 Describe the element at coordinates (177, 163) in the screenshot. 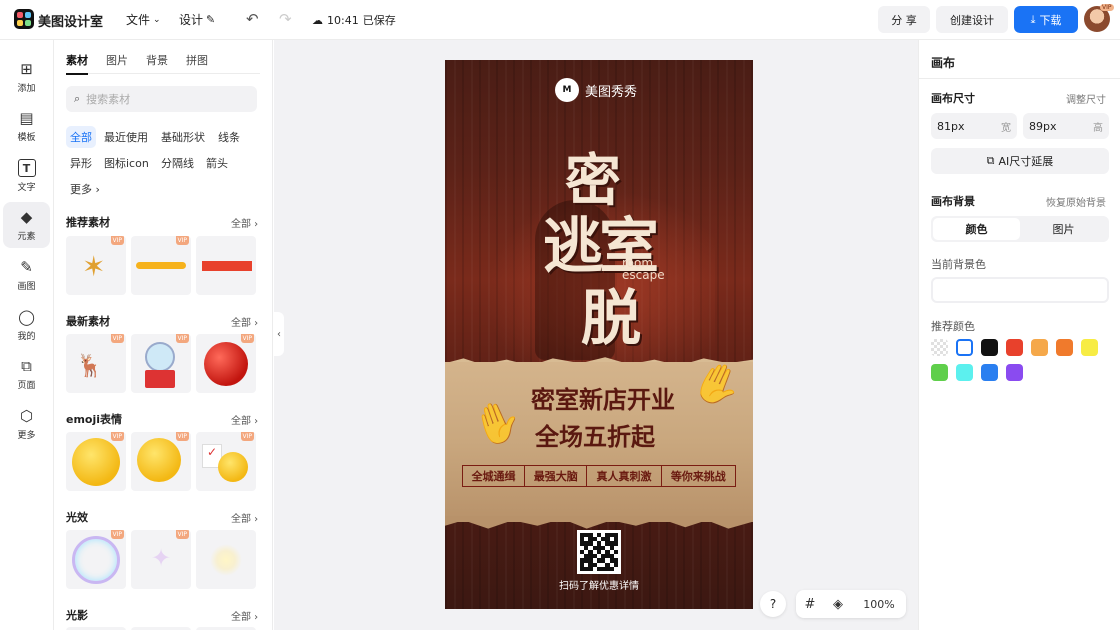

I see `chip-dividers: 分隔线` at that location.